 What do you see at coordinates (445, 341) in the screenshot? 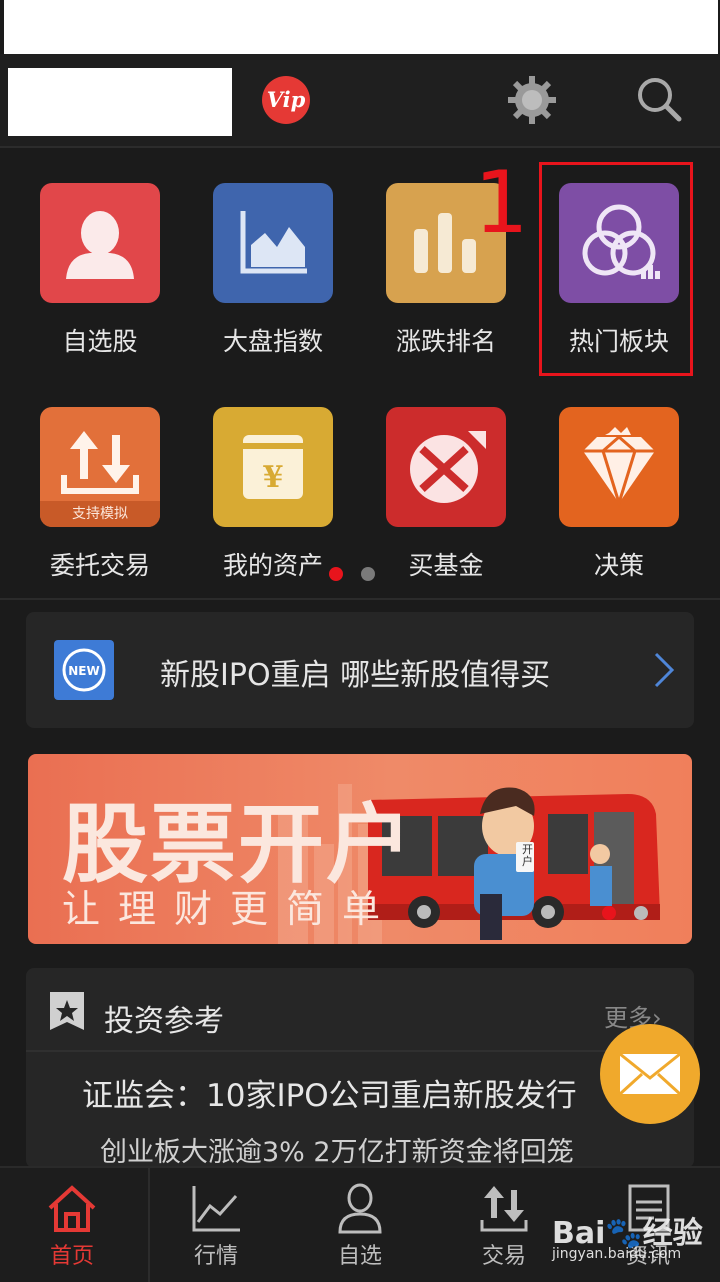
I see `grid-label-ranking: 涨跌排名` at bounding box center [445, 341].